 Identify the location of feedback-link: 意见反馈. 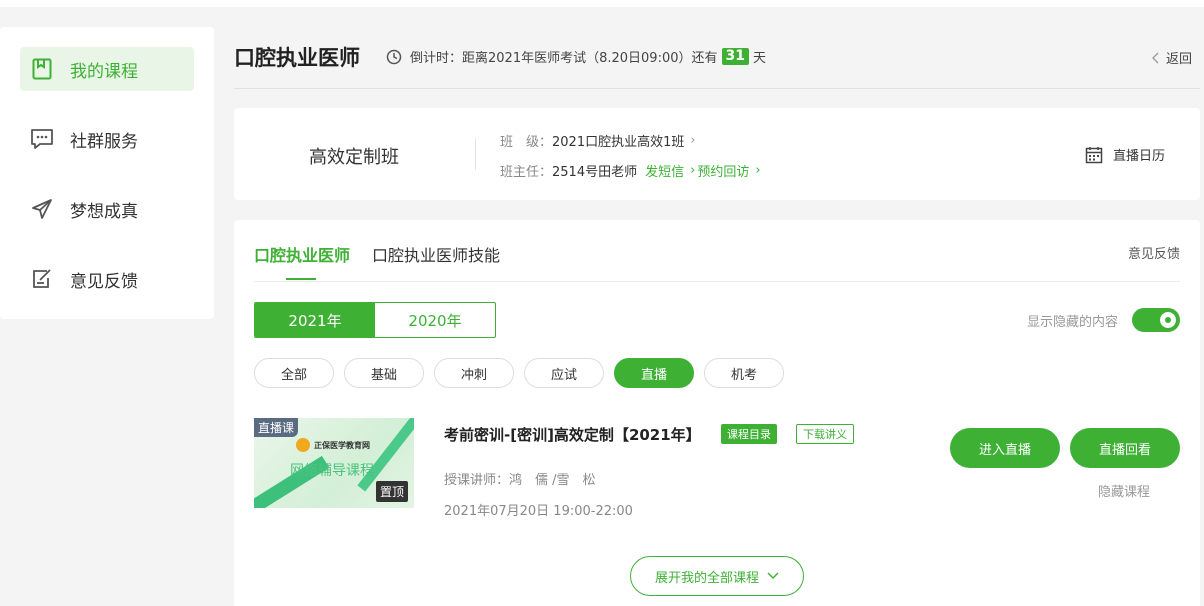
(1154, 252).